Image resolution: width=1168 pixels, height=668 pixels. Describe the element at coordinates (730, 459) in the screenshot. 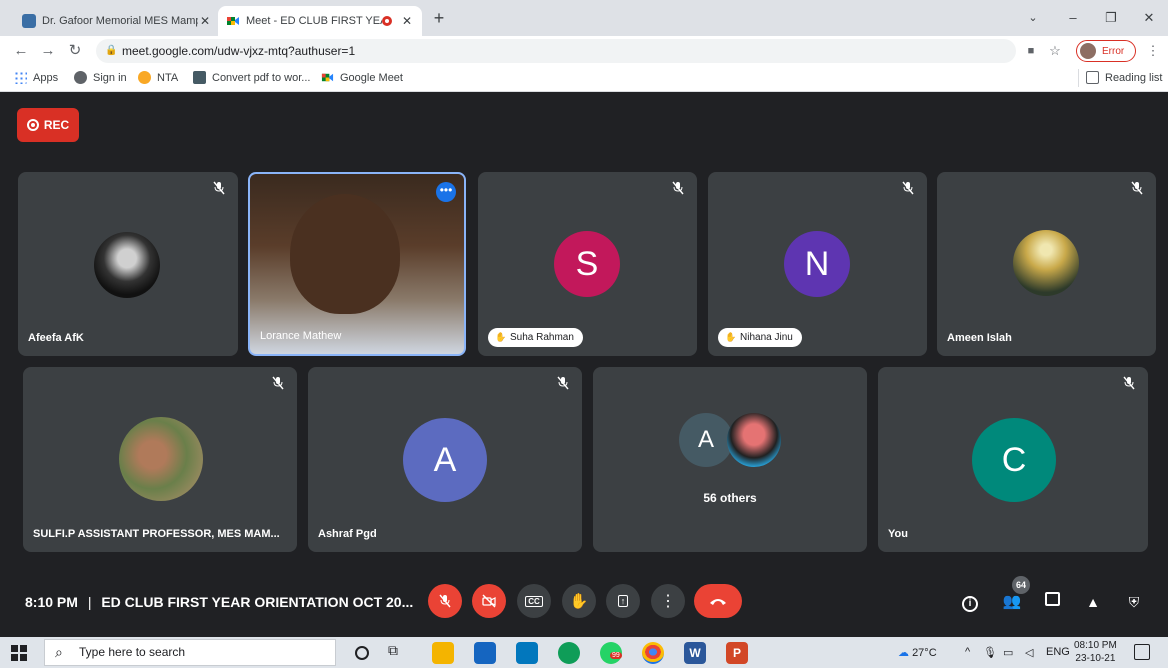

I see `participant-tile-others: A 56 others` at that location.